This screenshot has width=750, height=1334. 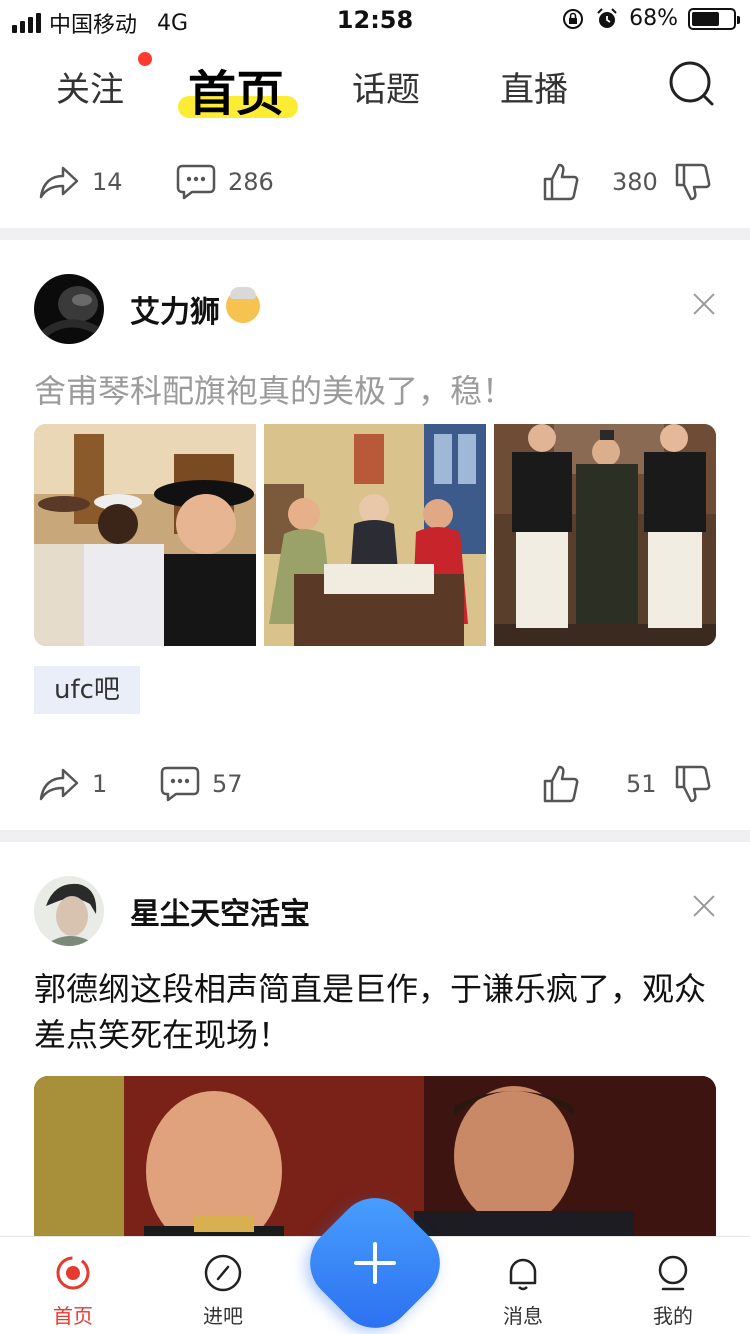 I want to click on post-header: 艾力狮, so click(x=147, y=309).